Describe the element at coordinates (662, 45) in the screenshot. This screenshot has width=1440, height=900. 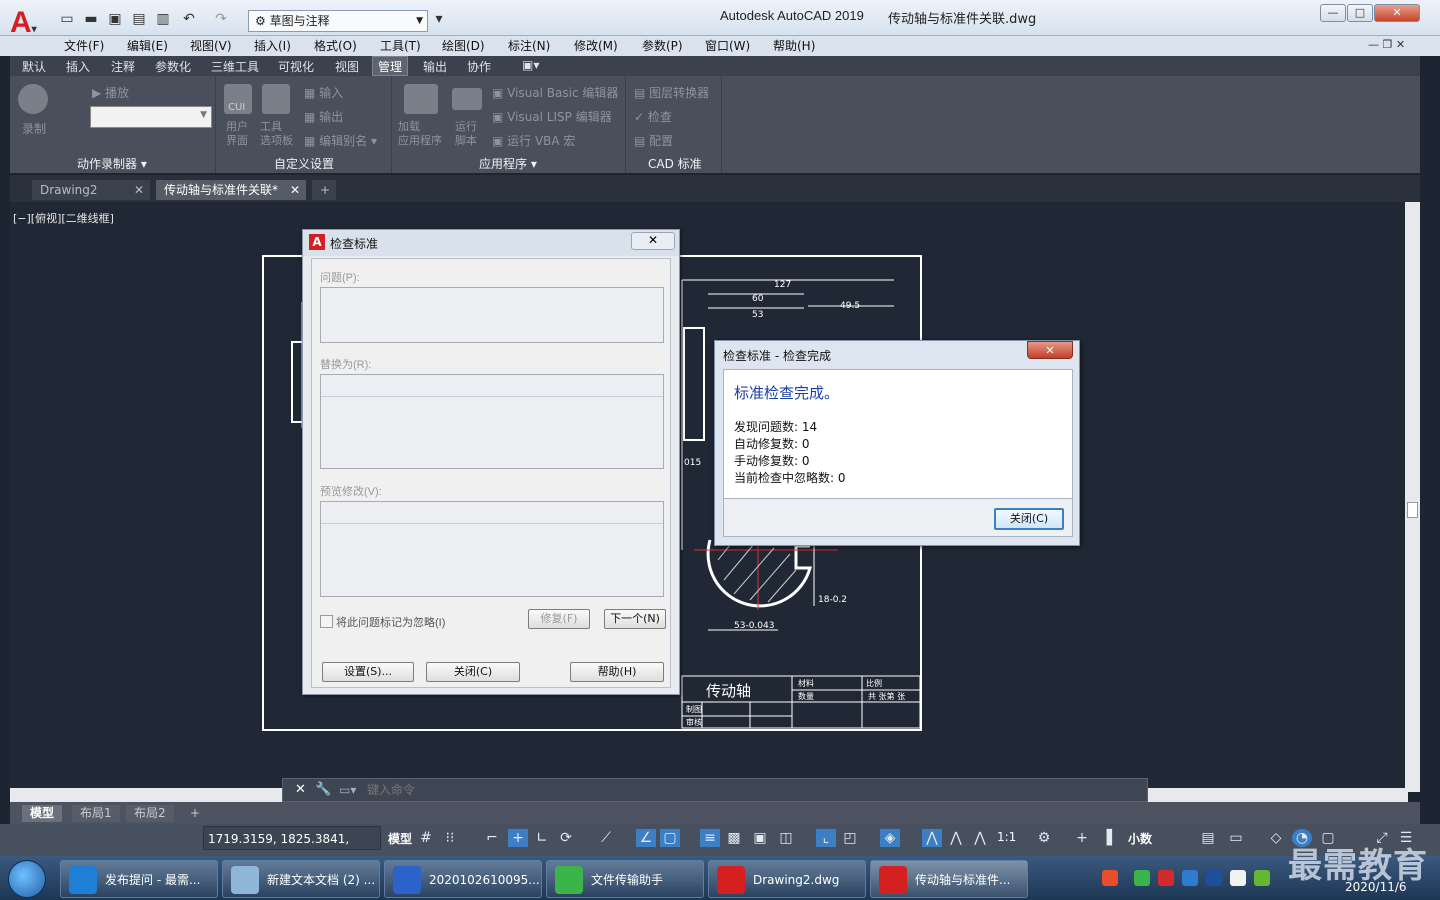
I see `menu-parametric: 参数(P)` at that location.